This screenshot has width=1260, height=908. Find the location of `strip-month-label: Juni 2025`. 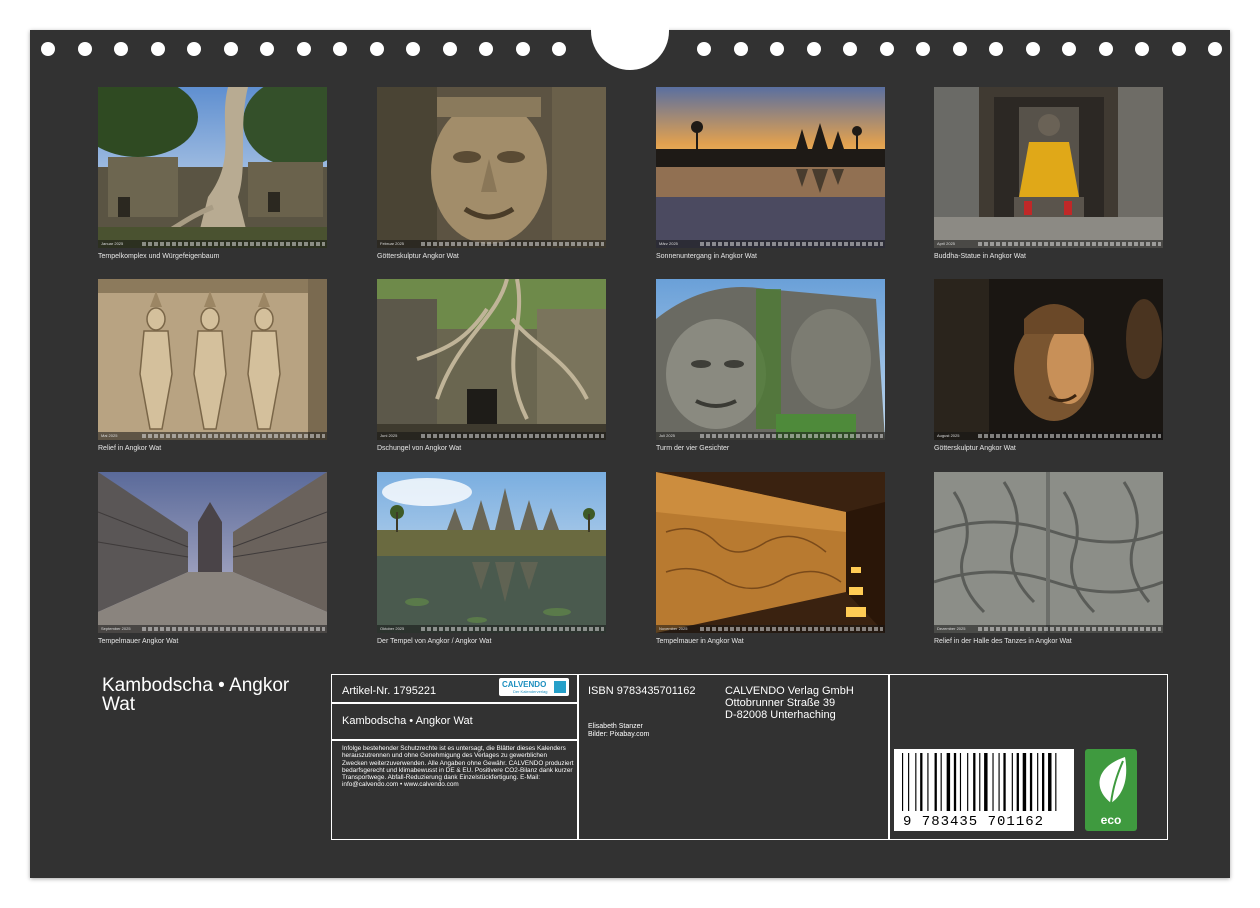

strip-month-label: Juni 2025 is located at coordinates (389, 435).